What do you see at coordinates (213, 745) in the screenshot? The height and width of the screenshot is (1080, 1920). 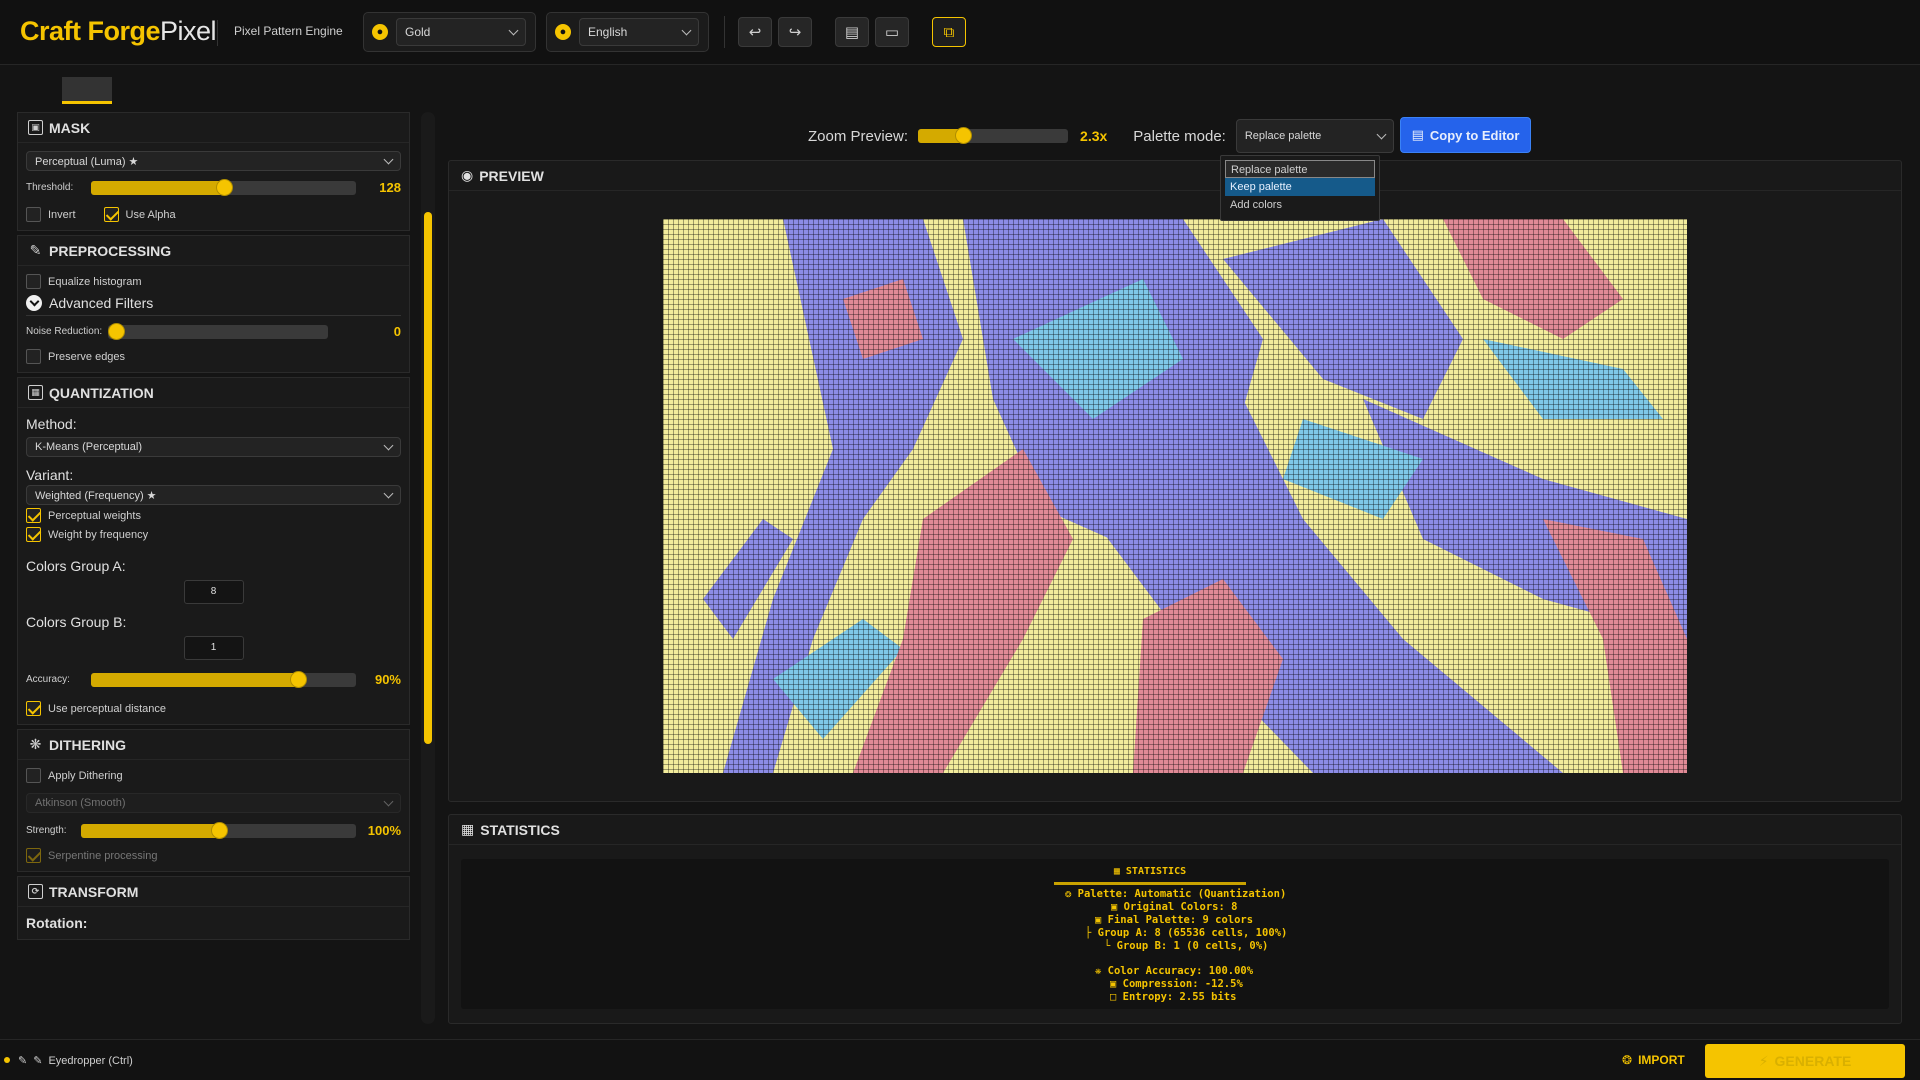 I see `section-header: ❋ DITHERING` at bounding box center [213, 745].